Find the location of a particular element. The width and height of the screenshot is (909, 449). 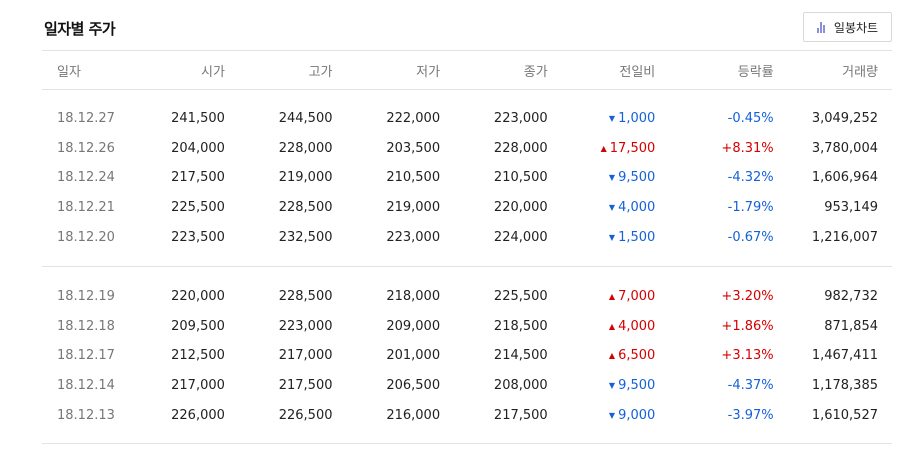

cell-open: 225,500 is located at coordinates (198, 208).